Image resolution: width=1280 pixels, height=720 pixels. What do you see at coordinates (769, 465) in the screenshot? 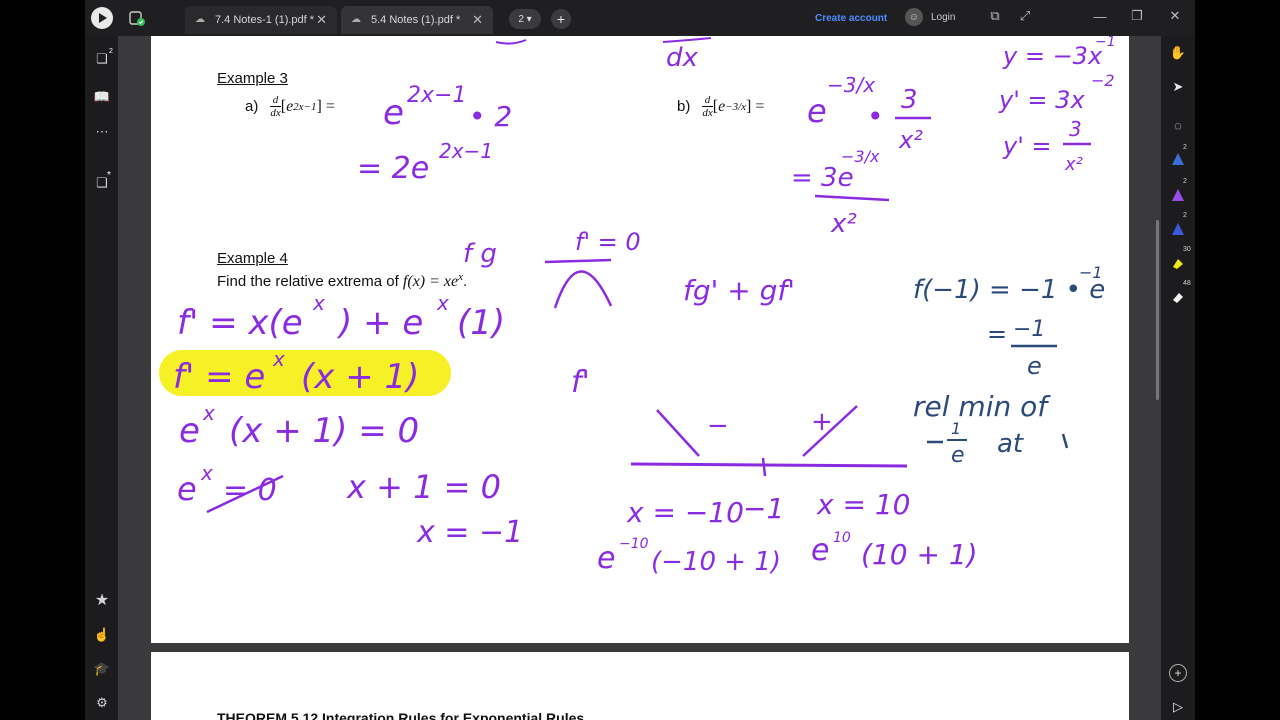
I see `ink-number-line` at bounding box center [769, 465].